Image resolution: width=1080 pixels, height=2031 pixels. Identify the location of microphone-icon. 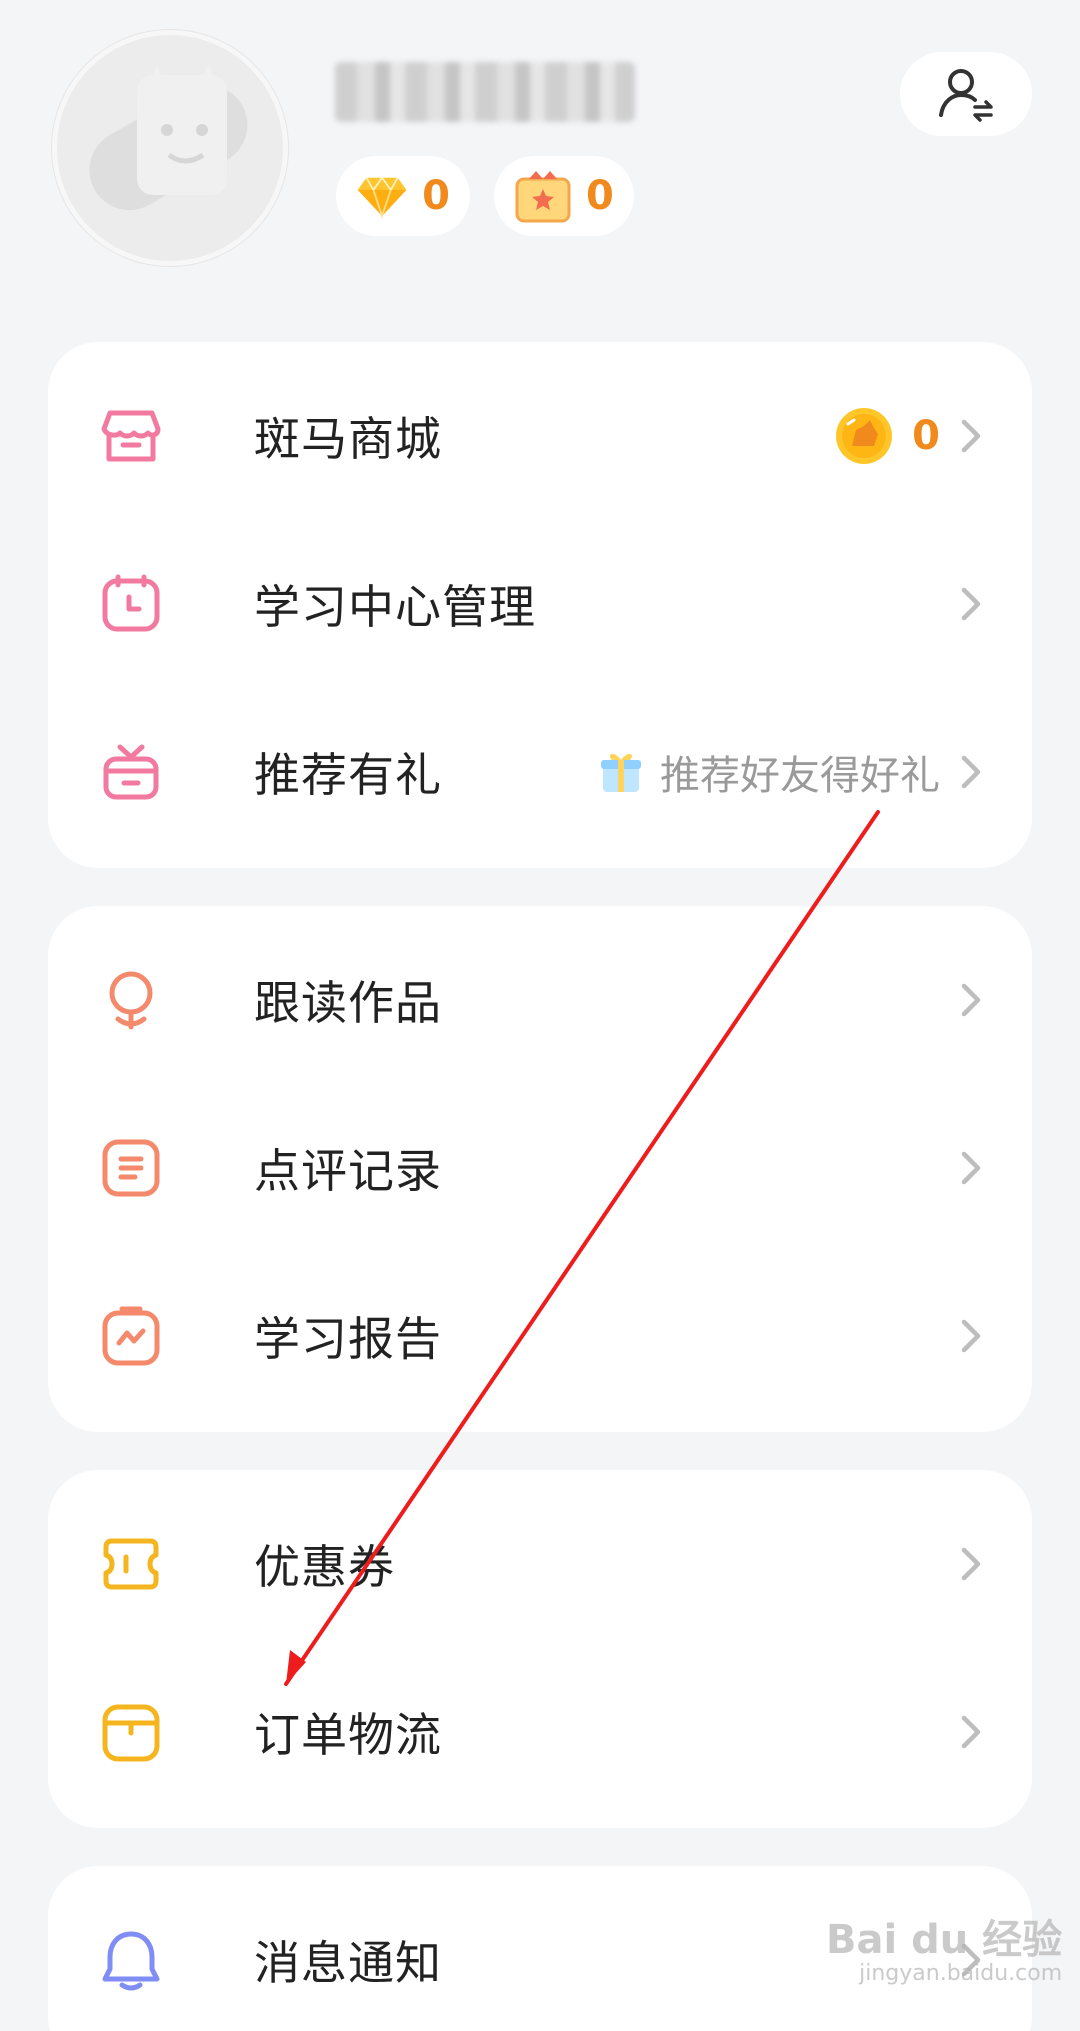
(131, 1000).